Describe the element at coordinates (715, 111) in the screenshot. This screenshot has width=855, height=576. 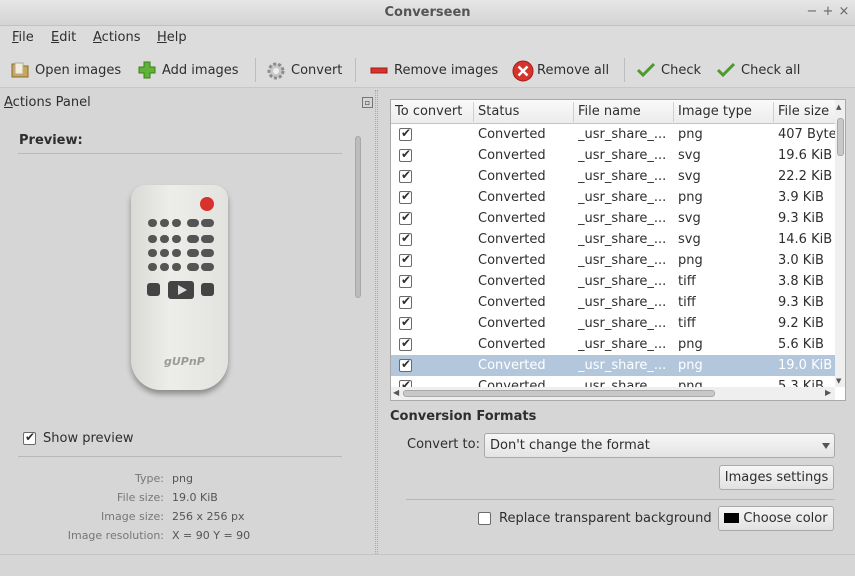
I see `column-image-type: Image type` at that location.